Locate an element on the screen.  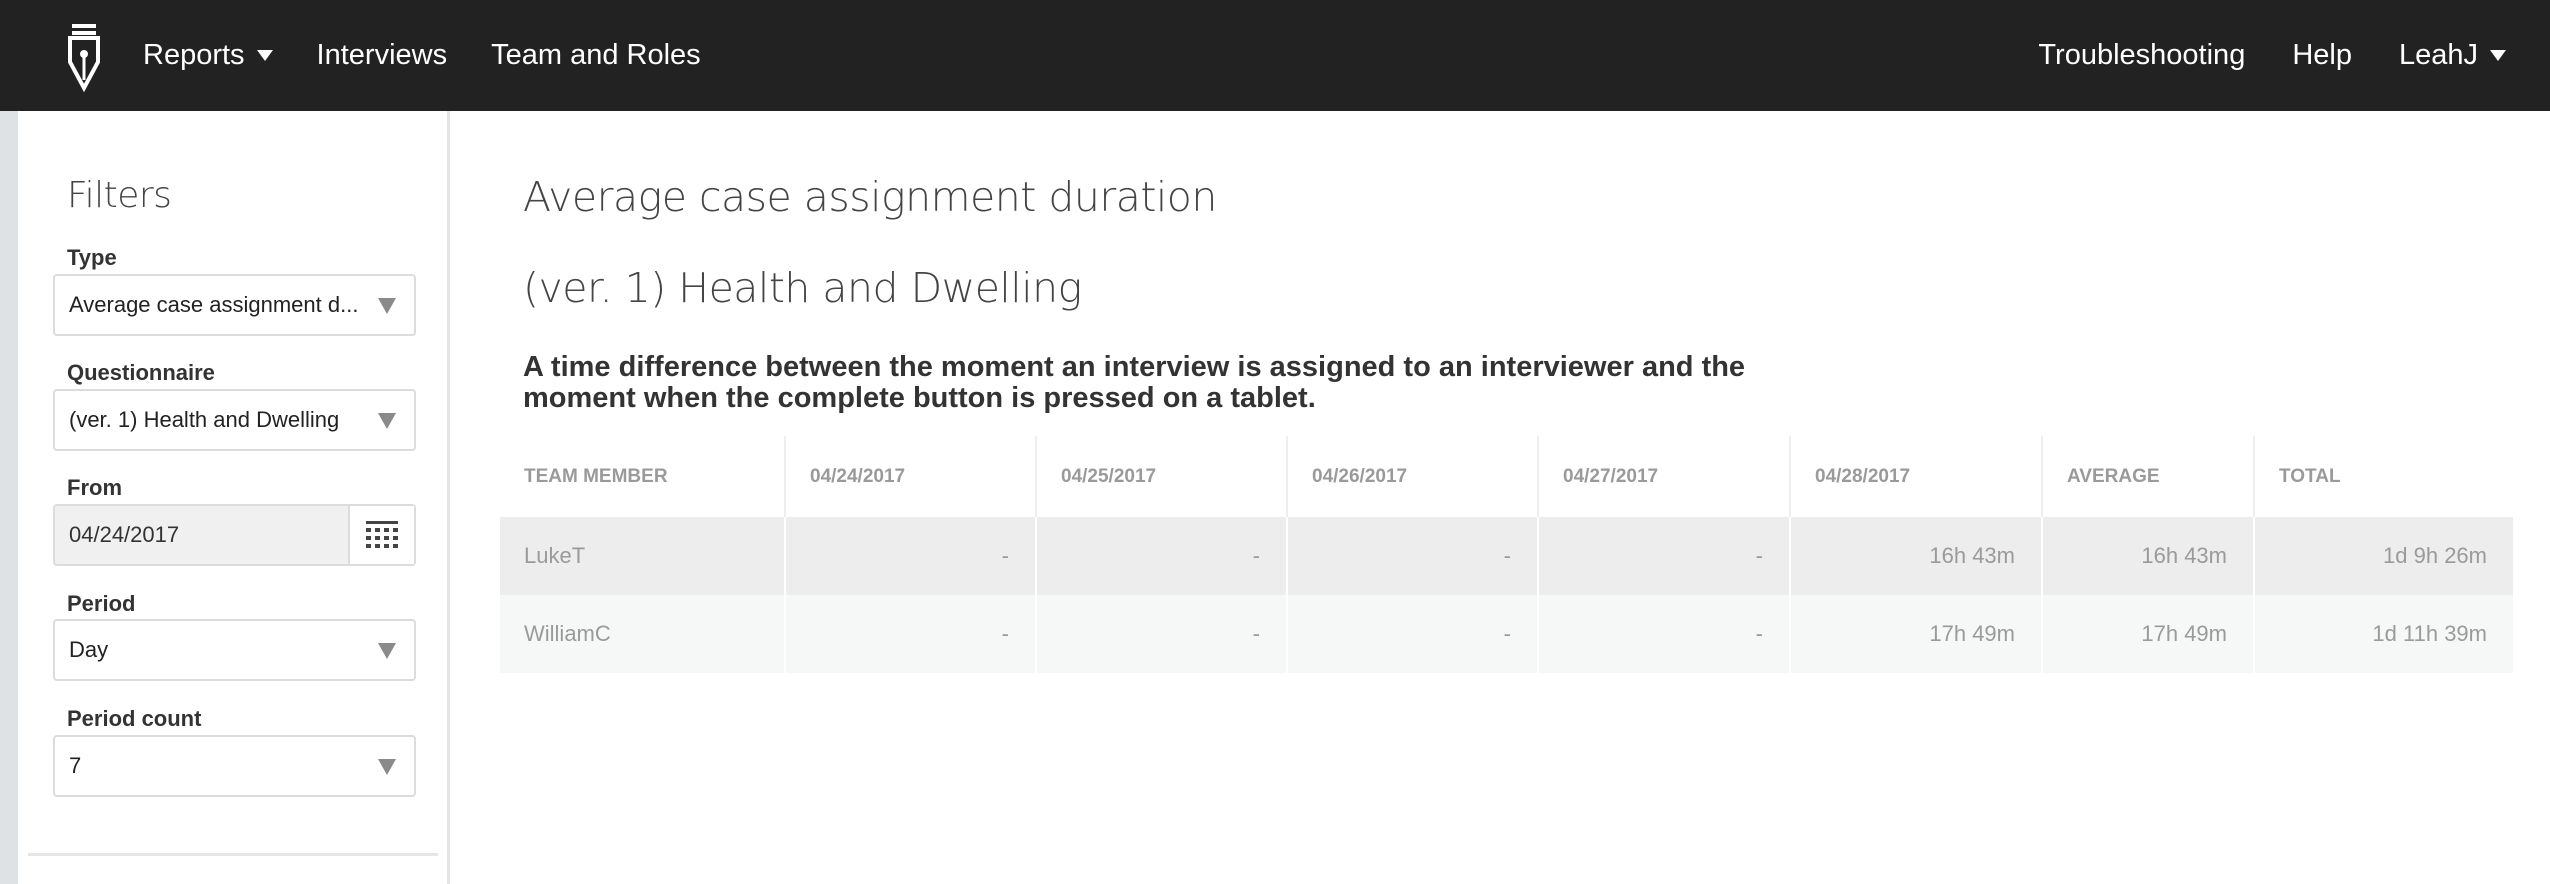
column-header-date: 04/25/2017 is located at coordinates (1162, 476).